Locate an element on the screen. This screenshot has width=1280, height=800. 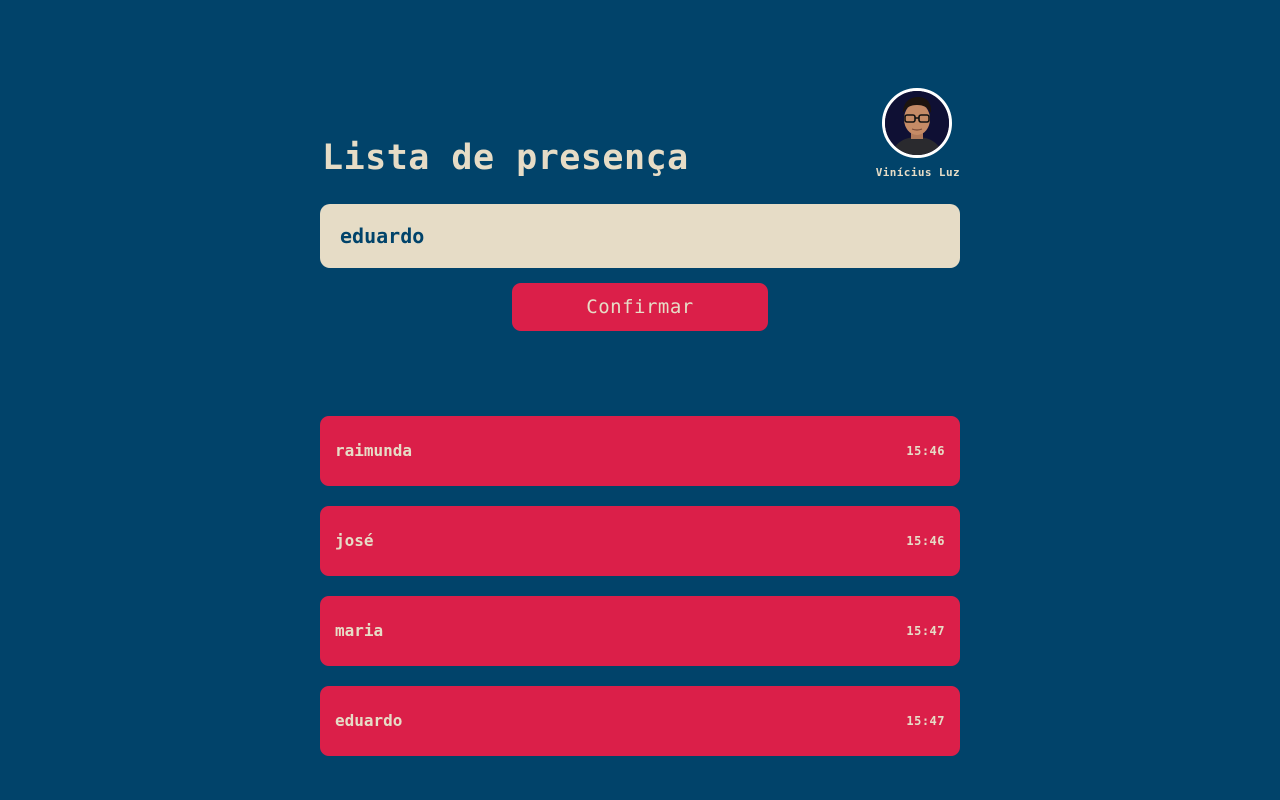
attendance-card: josé 15:46 is located at coordinates (640, 541).